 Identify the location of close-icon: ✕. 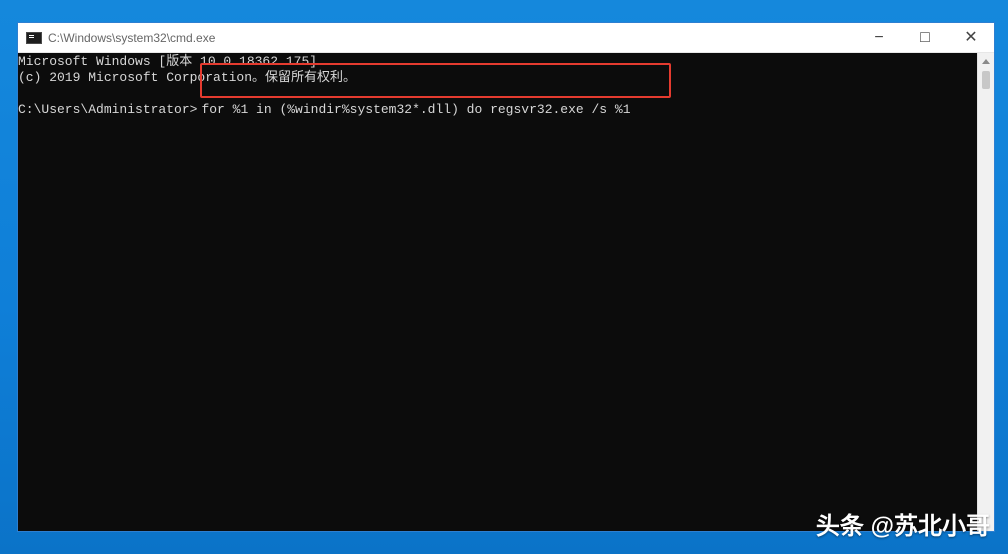
(971, 37).